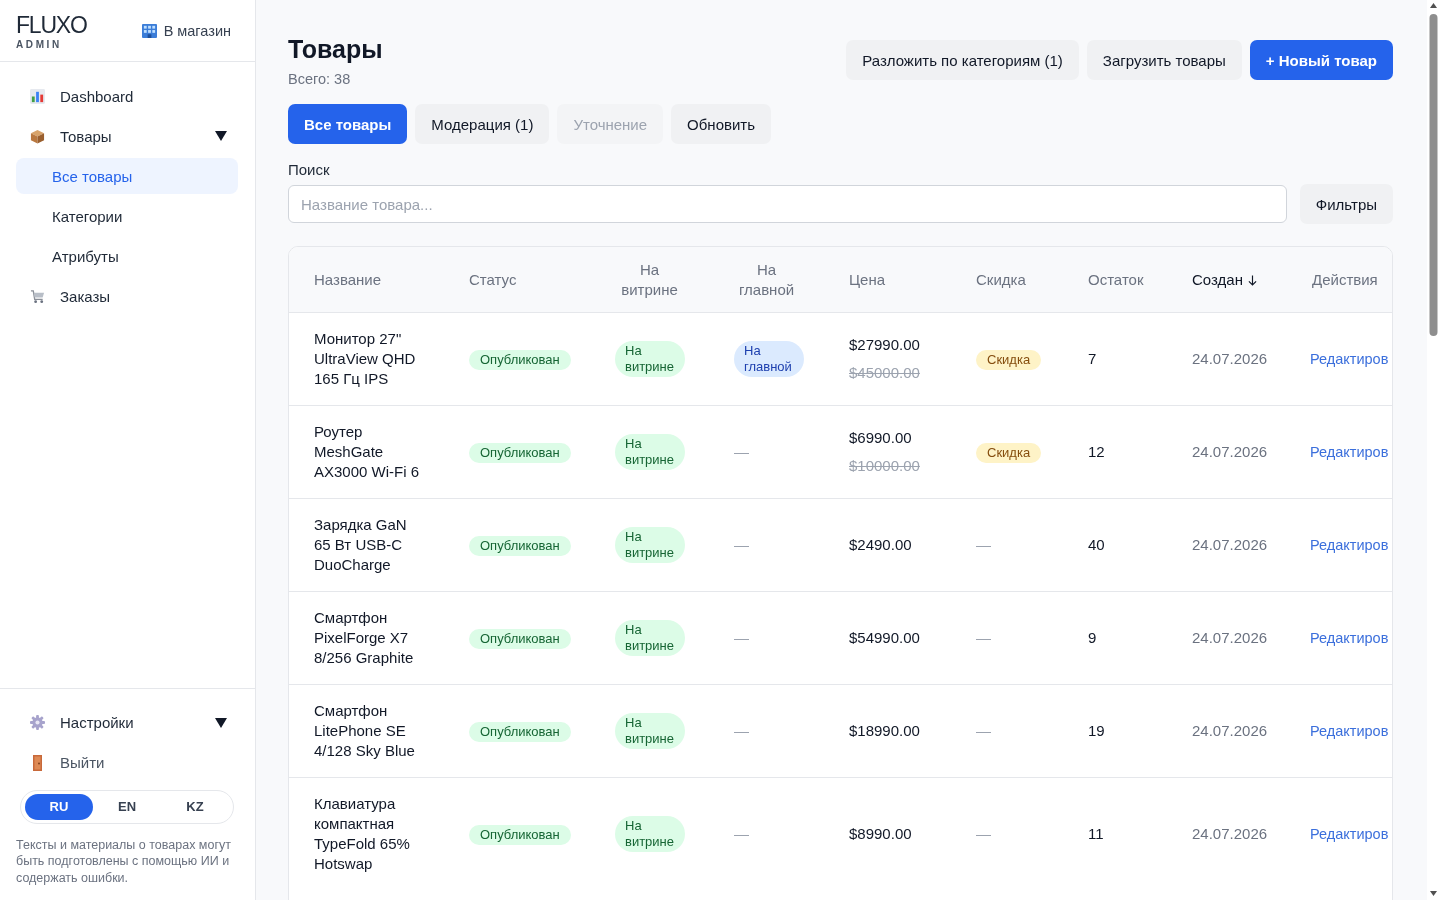 Image resolution: width=1440 pixels, height=900 pixels. What do you see at coordinates (127, 296) in the screenshot?
I see `nav-item: Заказы` at bounding box center [127, 296].